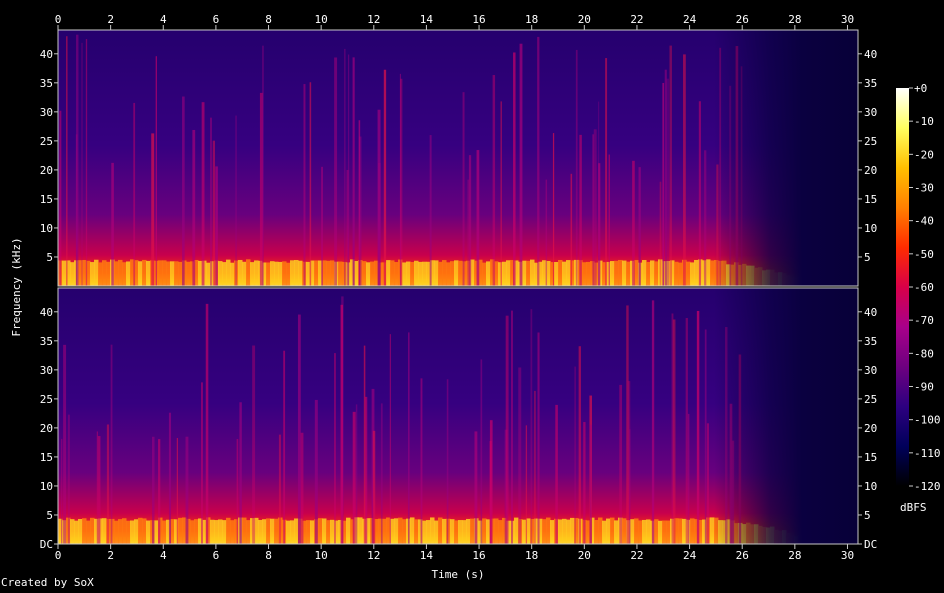 This screenshot has height=593, width=944. What do you see at coordinates (847, 555) in the screenshot?
I see `x-tick-label-bottom: 30` at bounding box center [847, 555].